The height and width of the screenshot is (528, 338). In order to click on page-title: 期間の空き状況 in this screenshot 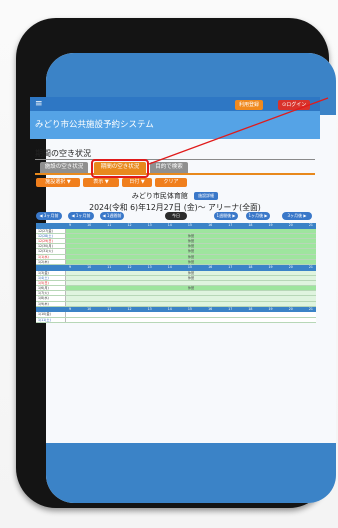, I will do `click(63, 153)`.